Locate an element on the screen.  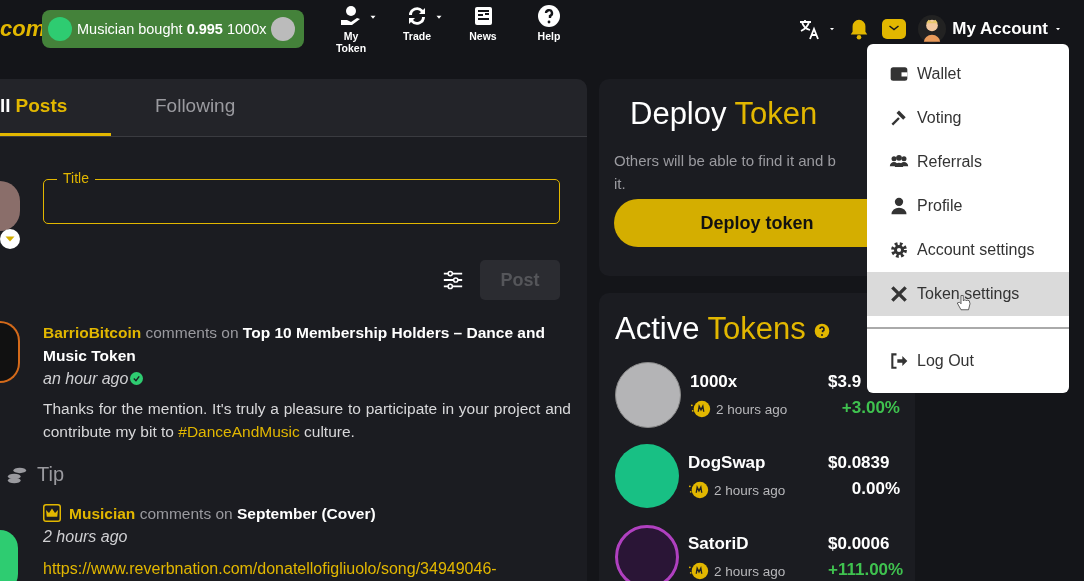
post-heading: Musician comments on September (Cover) is located at coordinates (307, 513).